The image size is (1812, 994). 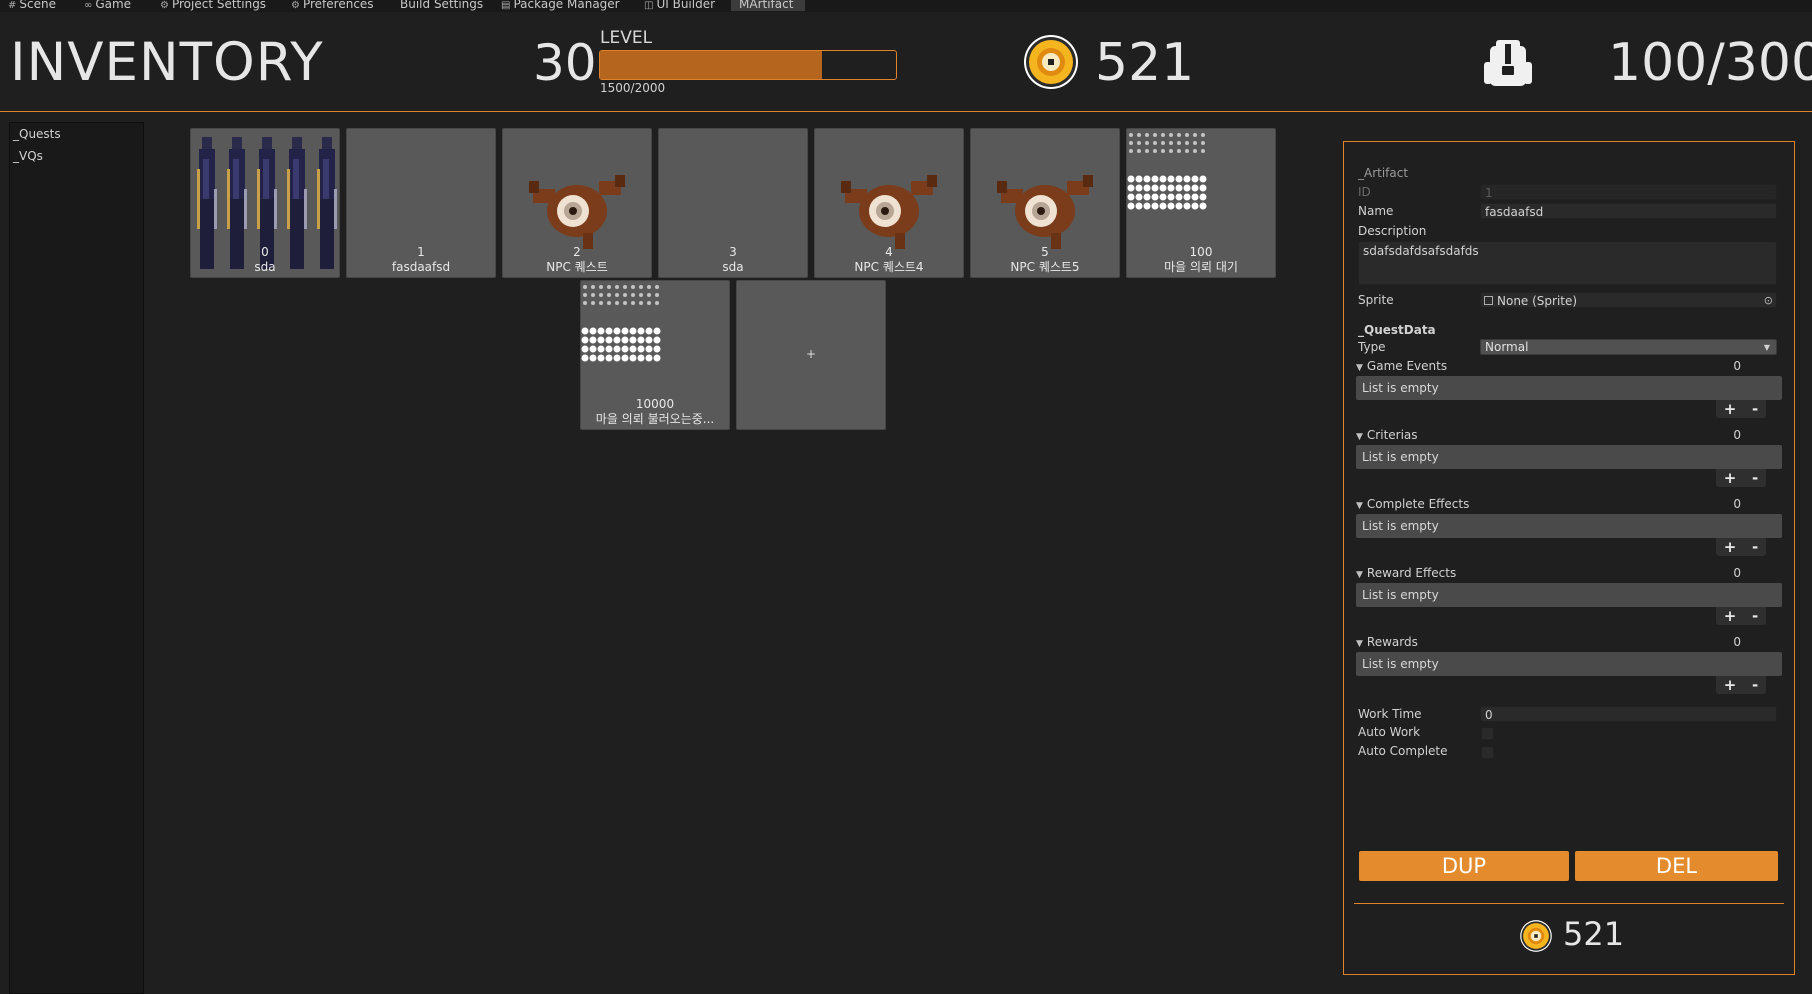 I want to click on card-name: 마을 의뢰 대기, so click(x=1201, y=267).